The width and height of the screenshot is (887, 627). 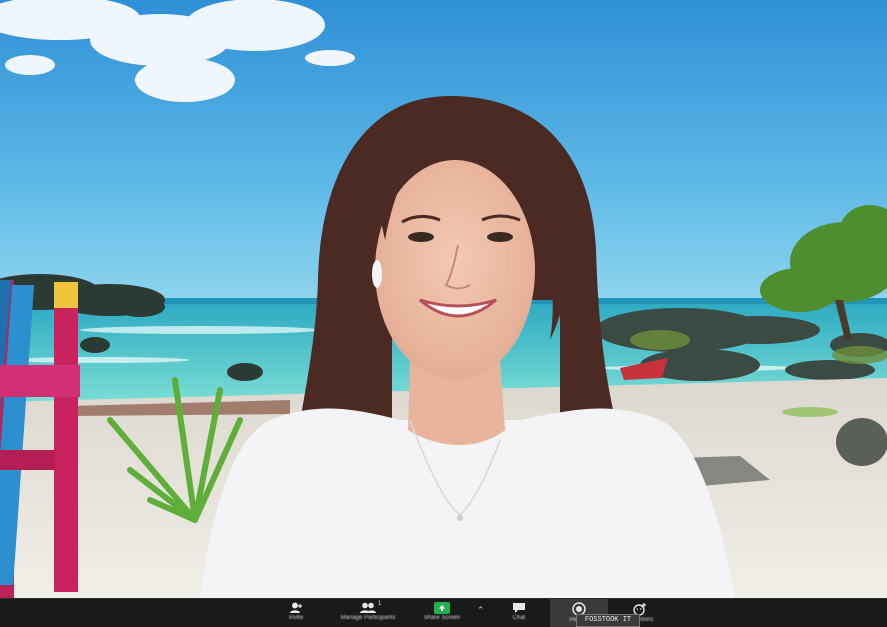 What do you see at coordinates (519, 618) in the screenshot?
I see `chat-label: Chat` at bounding box center [519, 618].